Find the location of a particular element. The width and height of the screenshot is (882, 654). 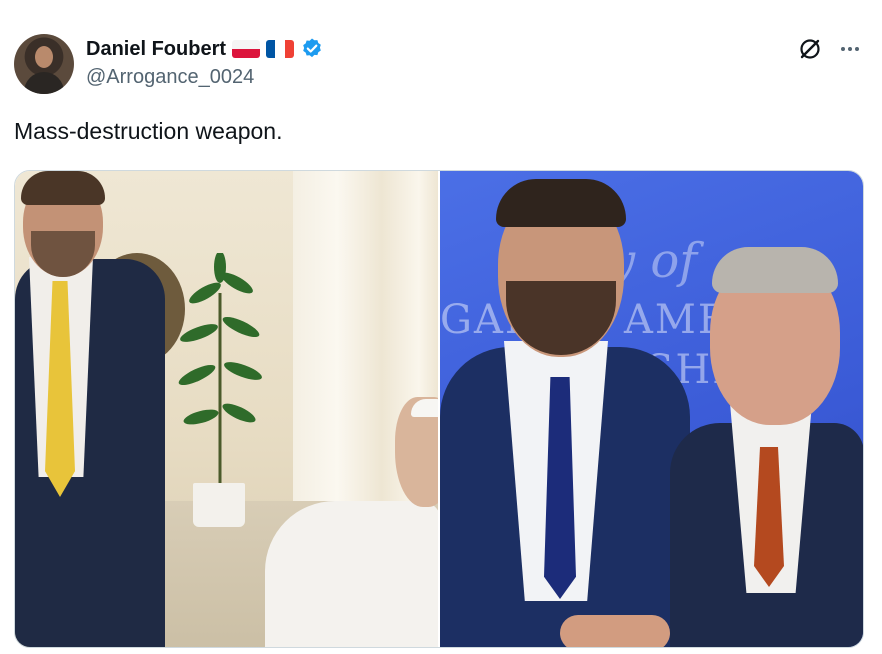

author-handle: @Arrogance_0024 is located at coordinates (170, 77).